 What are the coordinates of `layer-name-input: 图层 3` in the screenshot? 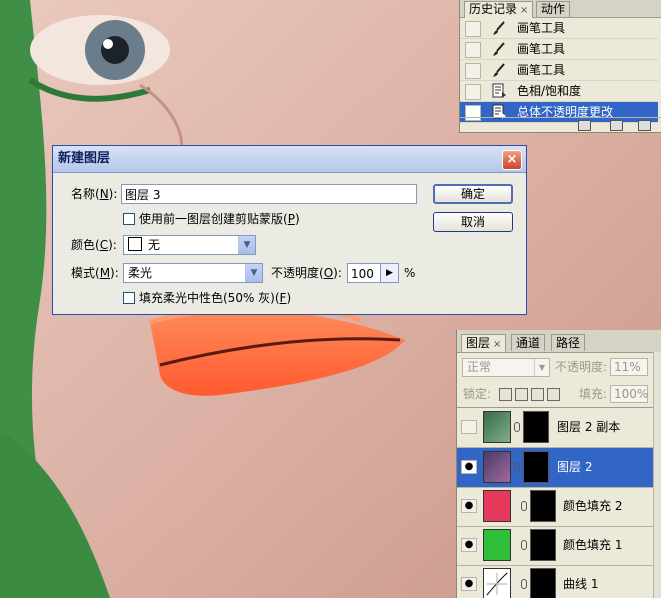 It's located at (269, 194).